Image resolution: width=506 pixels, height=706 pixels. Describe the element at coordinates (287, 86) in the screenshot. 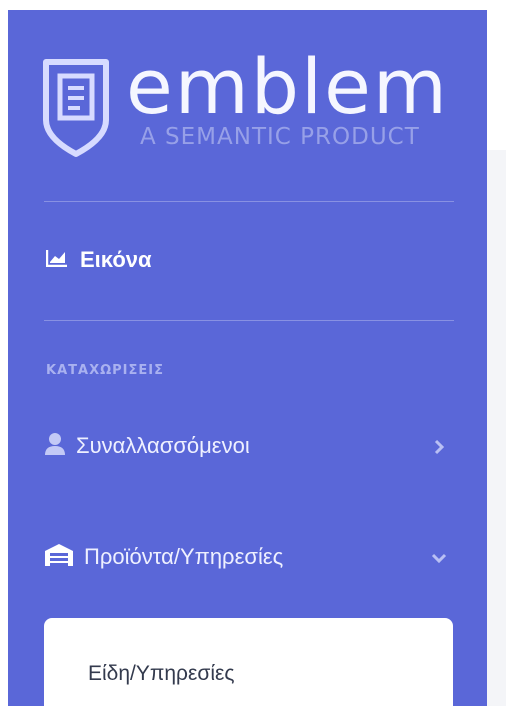

I see `brand-name: emblem` at that location.